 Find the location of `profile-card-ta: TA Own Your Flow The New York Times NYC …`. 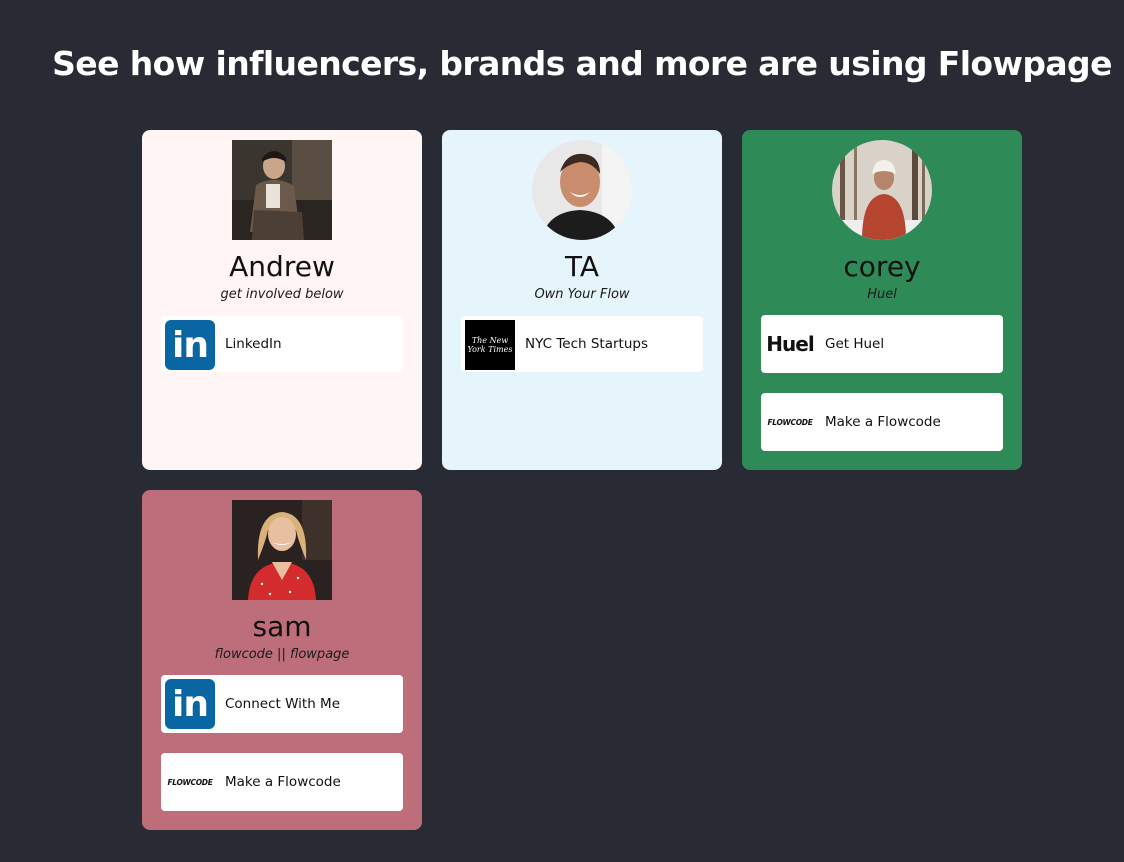

profile-card-ta: TA Own Your Flow The New York Times NYC … is located at coordinates (582, 300).